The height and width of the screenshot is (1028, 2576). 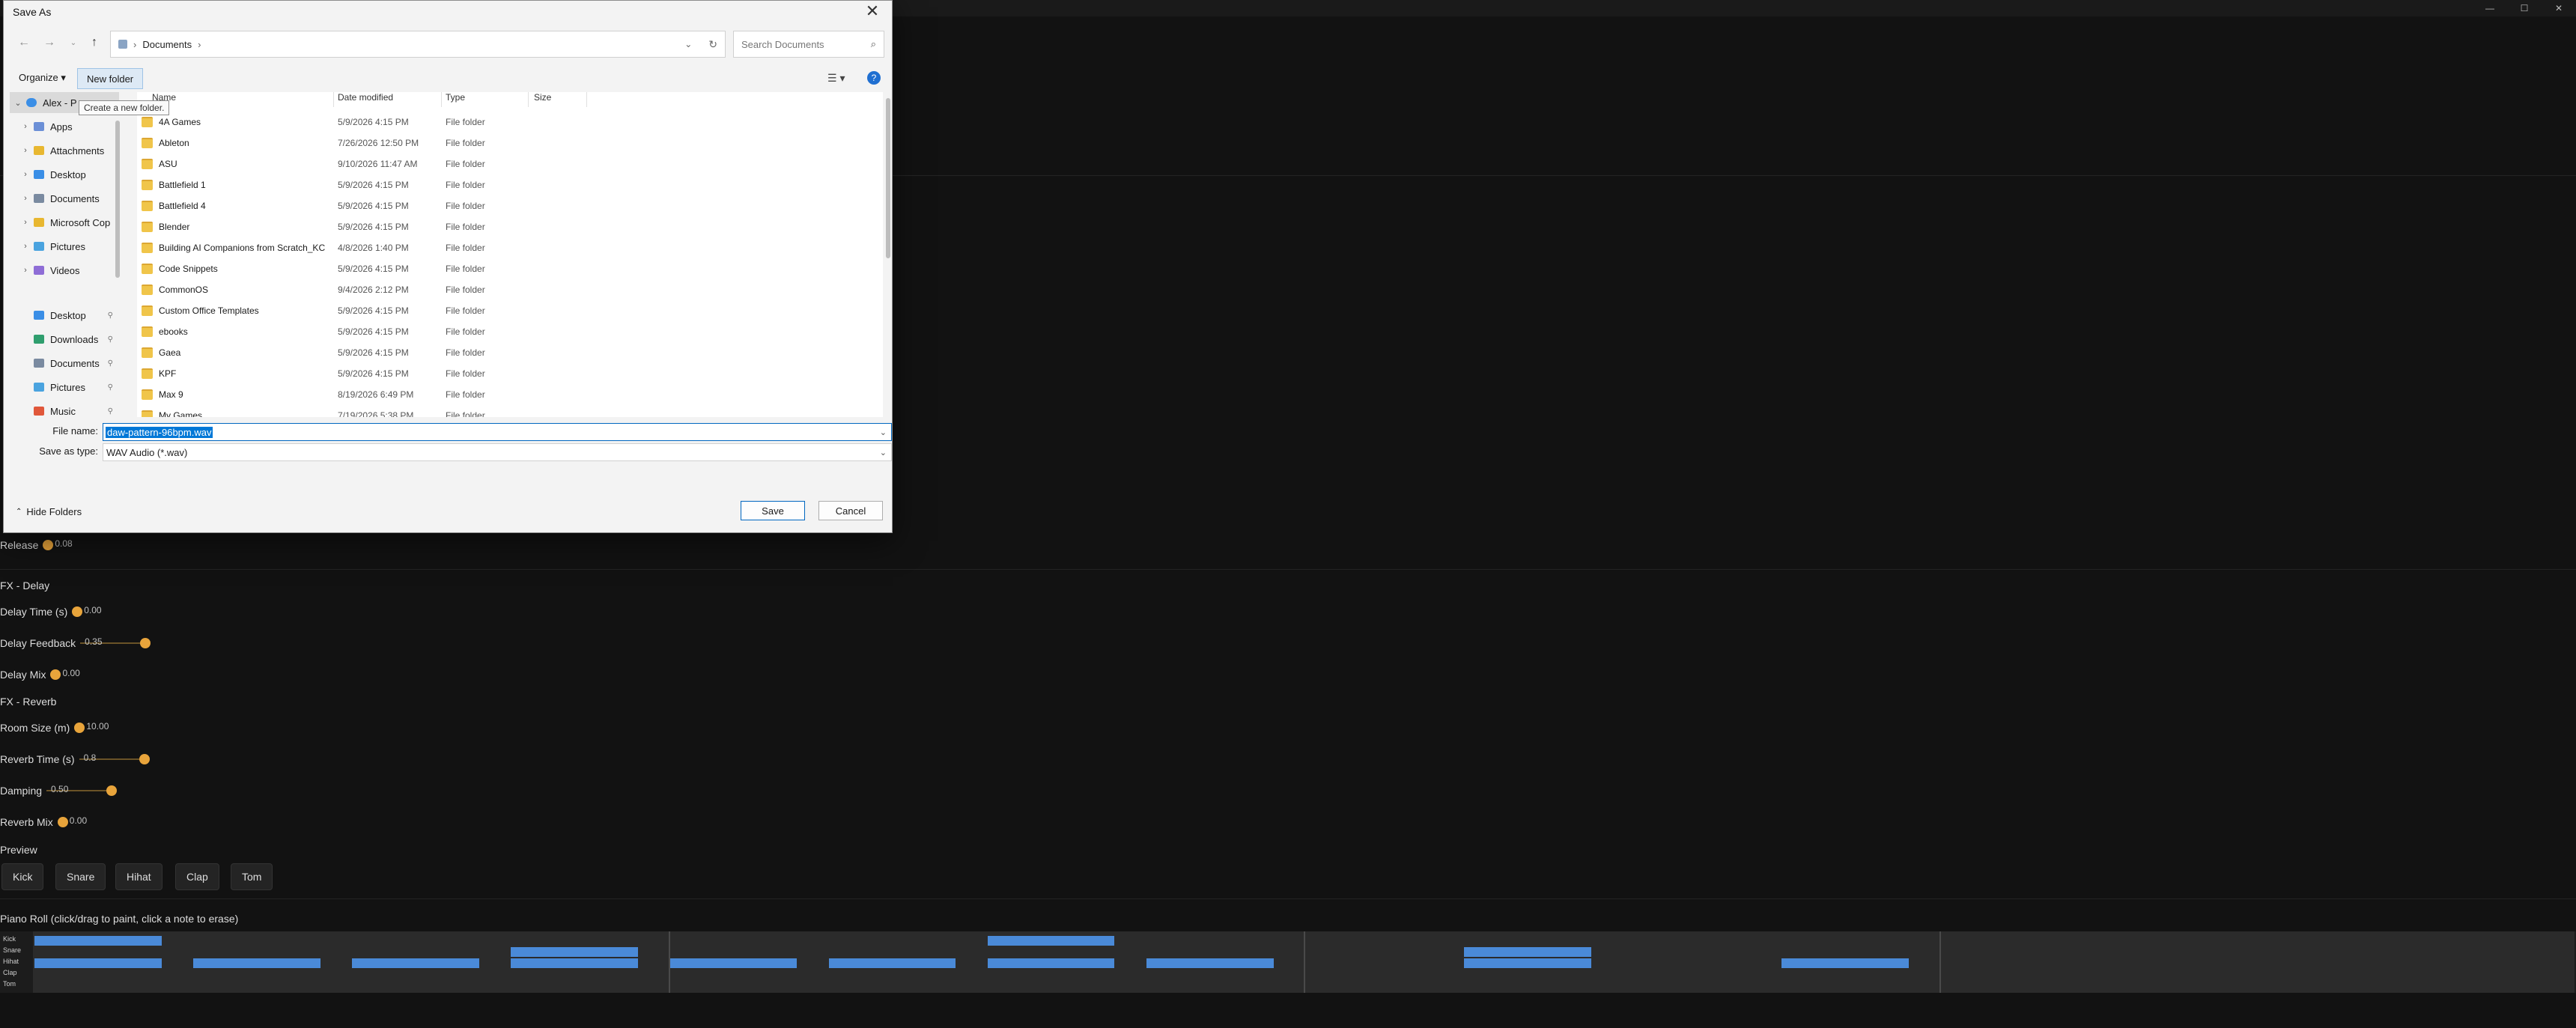 I want to click on file-row: ASU 9/10/2026 11:47 AM File folder, so click(x=510, y=163).